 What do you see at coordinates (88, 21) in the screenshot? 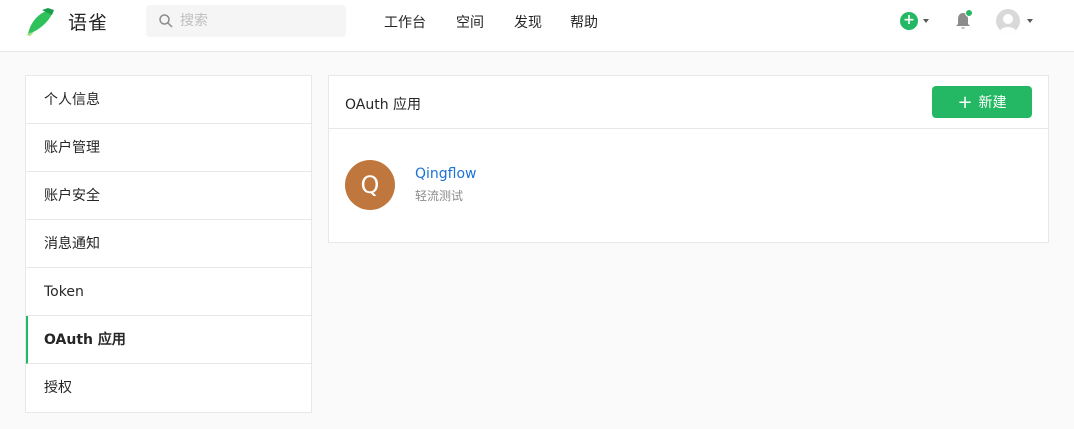
I see `brand-name: 语雀` at bounding box center [88, 21].